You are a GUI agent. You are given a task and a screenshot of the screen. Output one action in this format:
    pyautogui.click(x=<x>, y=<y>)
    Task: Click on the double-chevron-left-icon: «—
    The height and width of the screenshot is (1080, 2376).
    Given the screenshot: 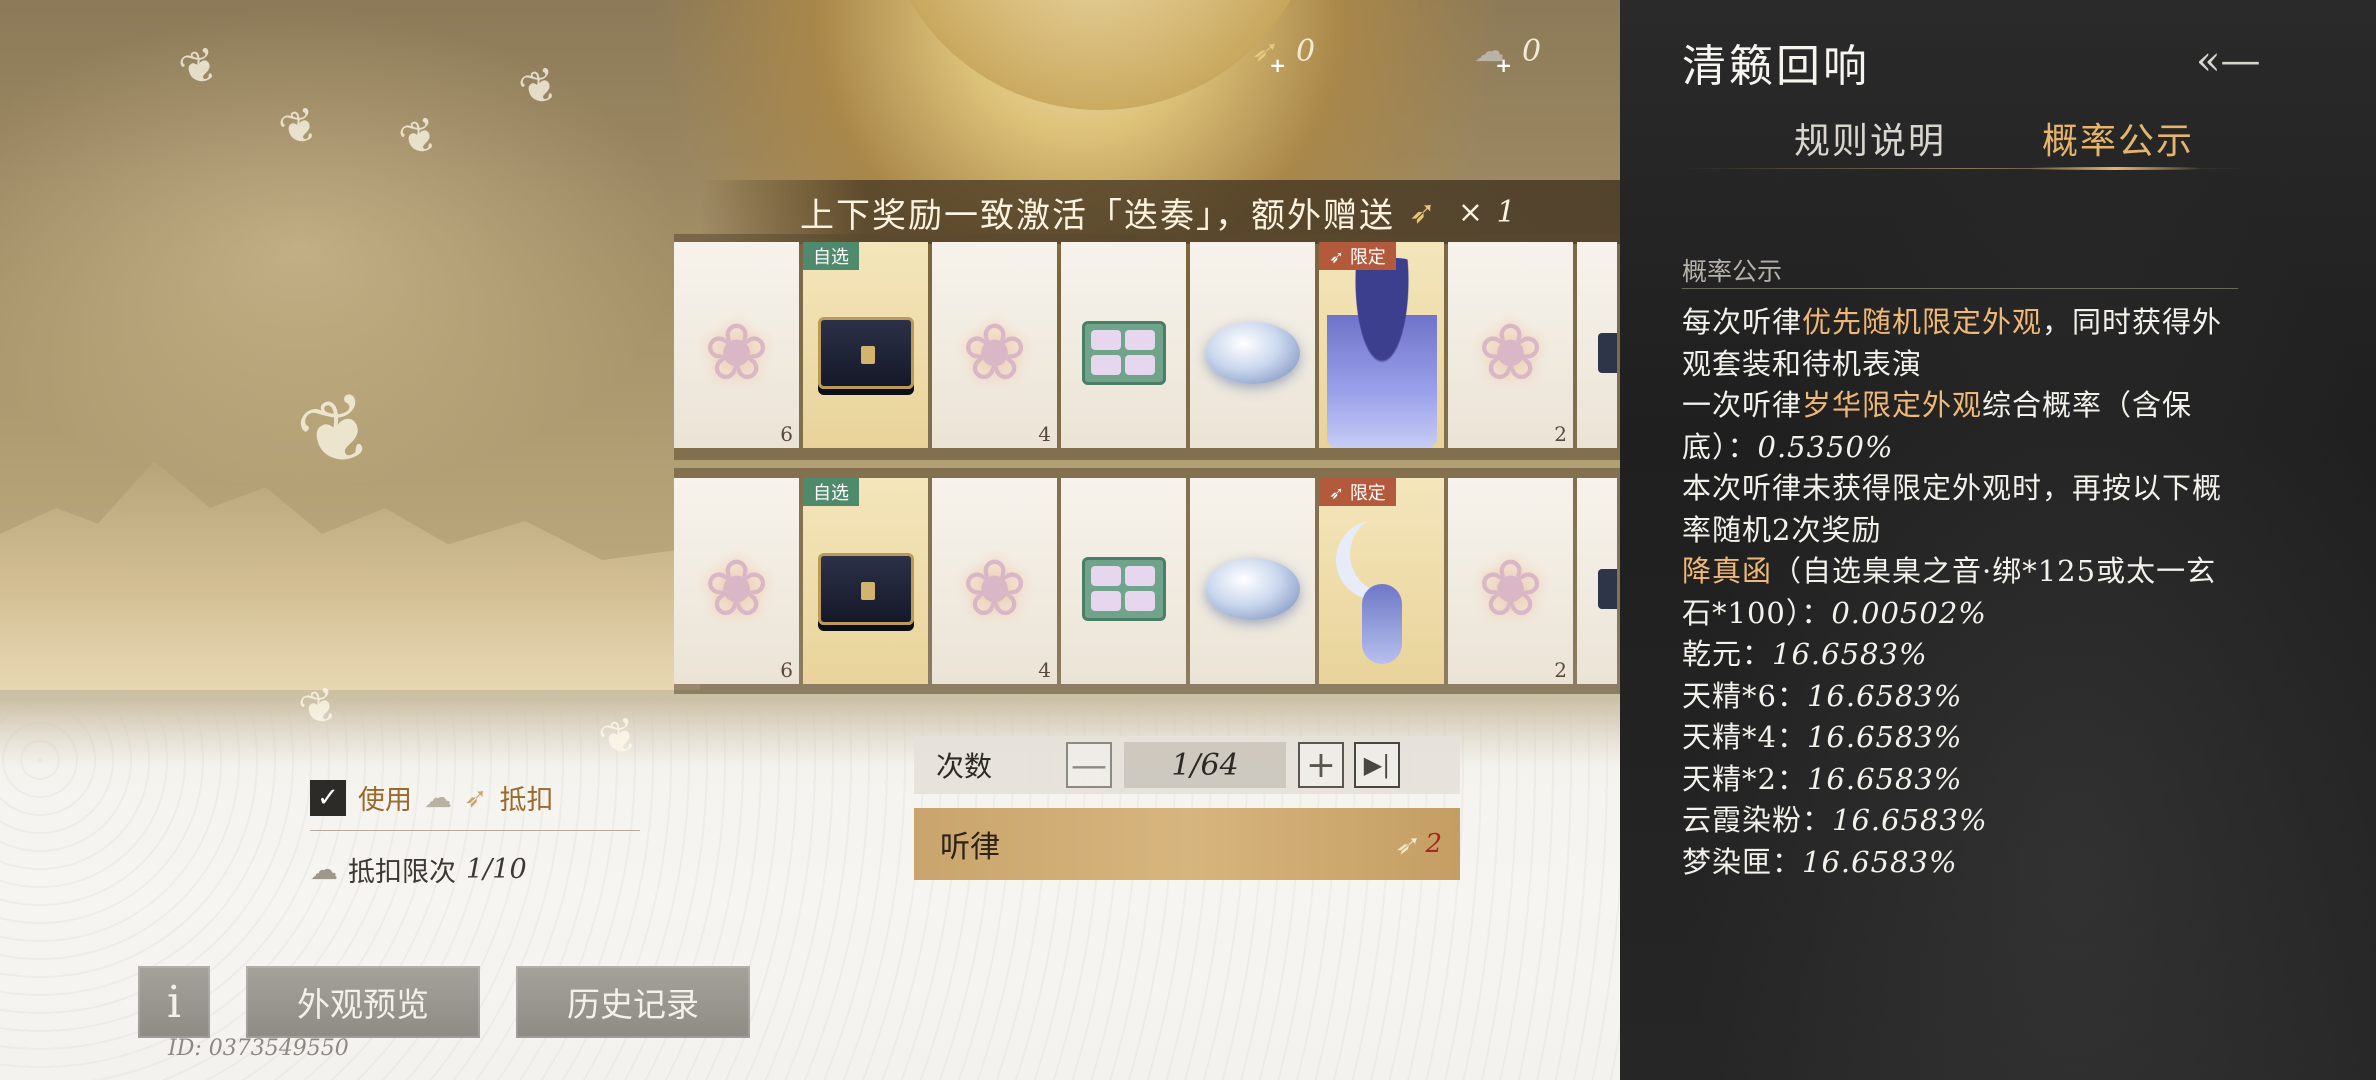 What is the action you would take?
    pyautogui.click(x=2228, y=61)
    